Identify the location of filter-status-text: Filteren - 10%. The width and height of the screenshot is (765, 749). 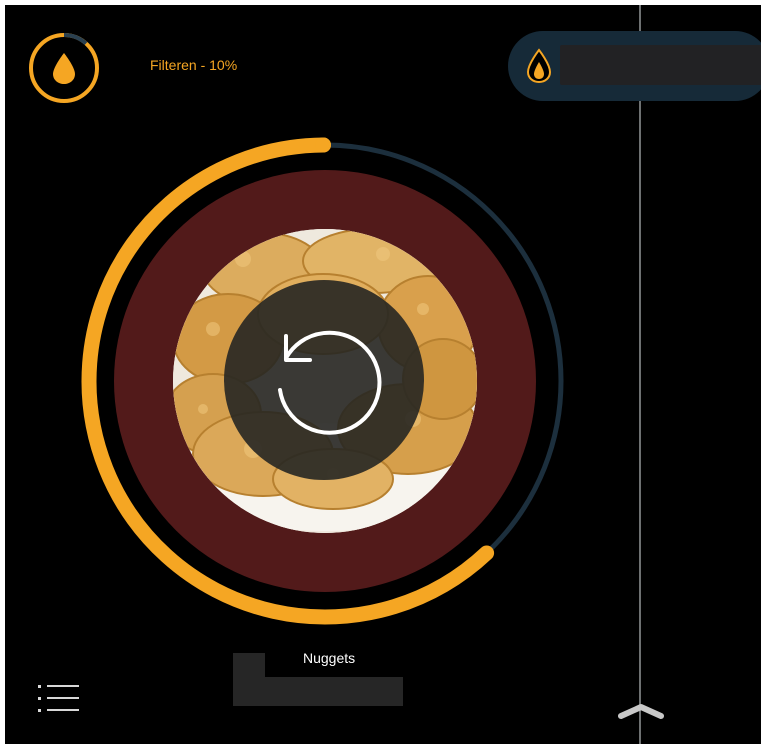
(194, 65).